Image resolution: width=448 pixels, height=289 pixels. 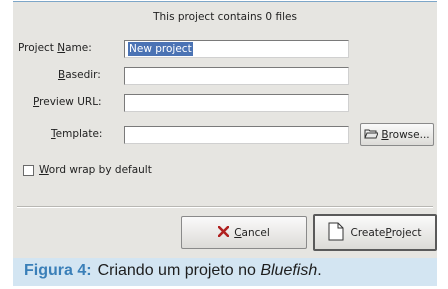 What do you see at coordinates (28, 170) in the screenshot?
I see `word-wrap-checkbox` at bounding box center [28, 170].